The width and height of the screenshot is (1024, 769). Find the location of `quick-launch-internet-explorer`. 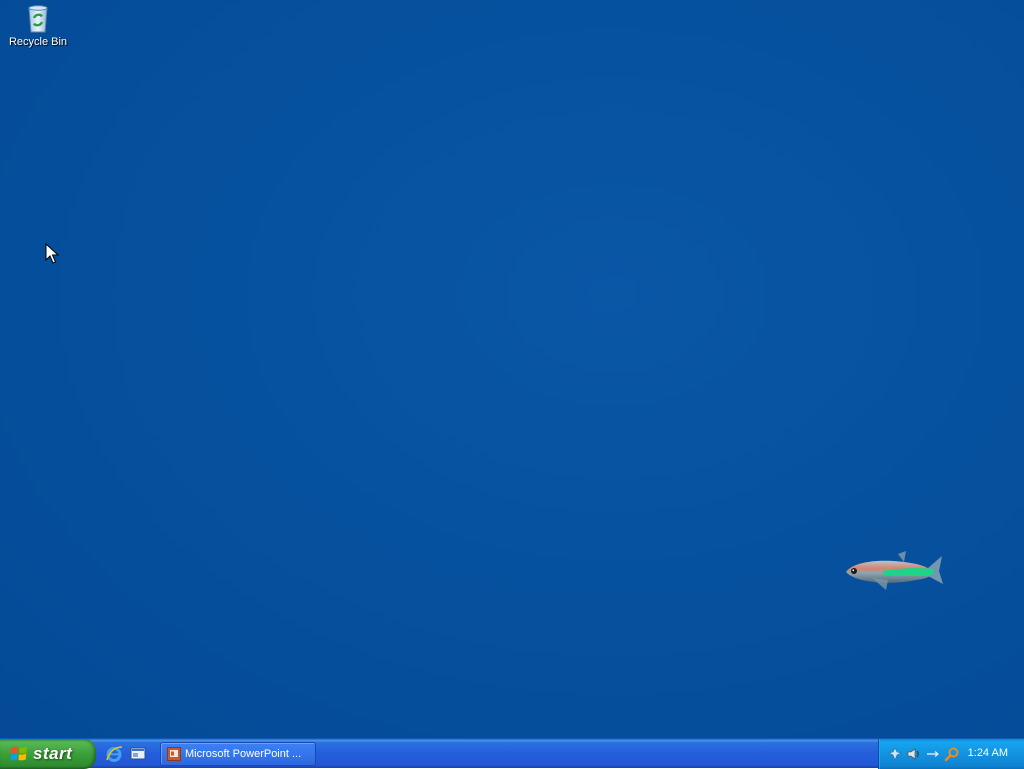

quick-launch-internet-explorer is located at coordinates (114, 754).